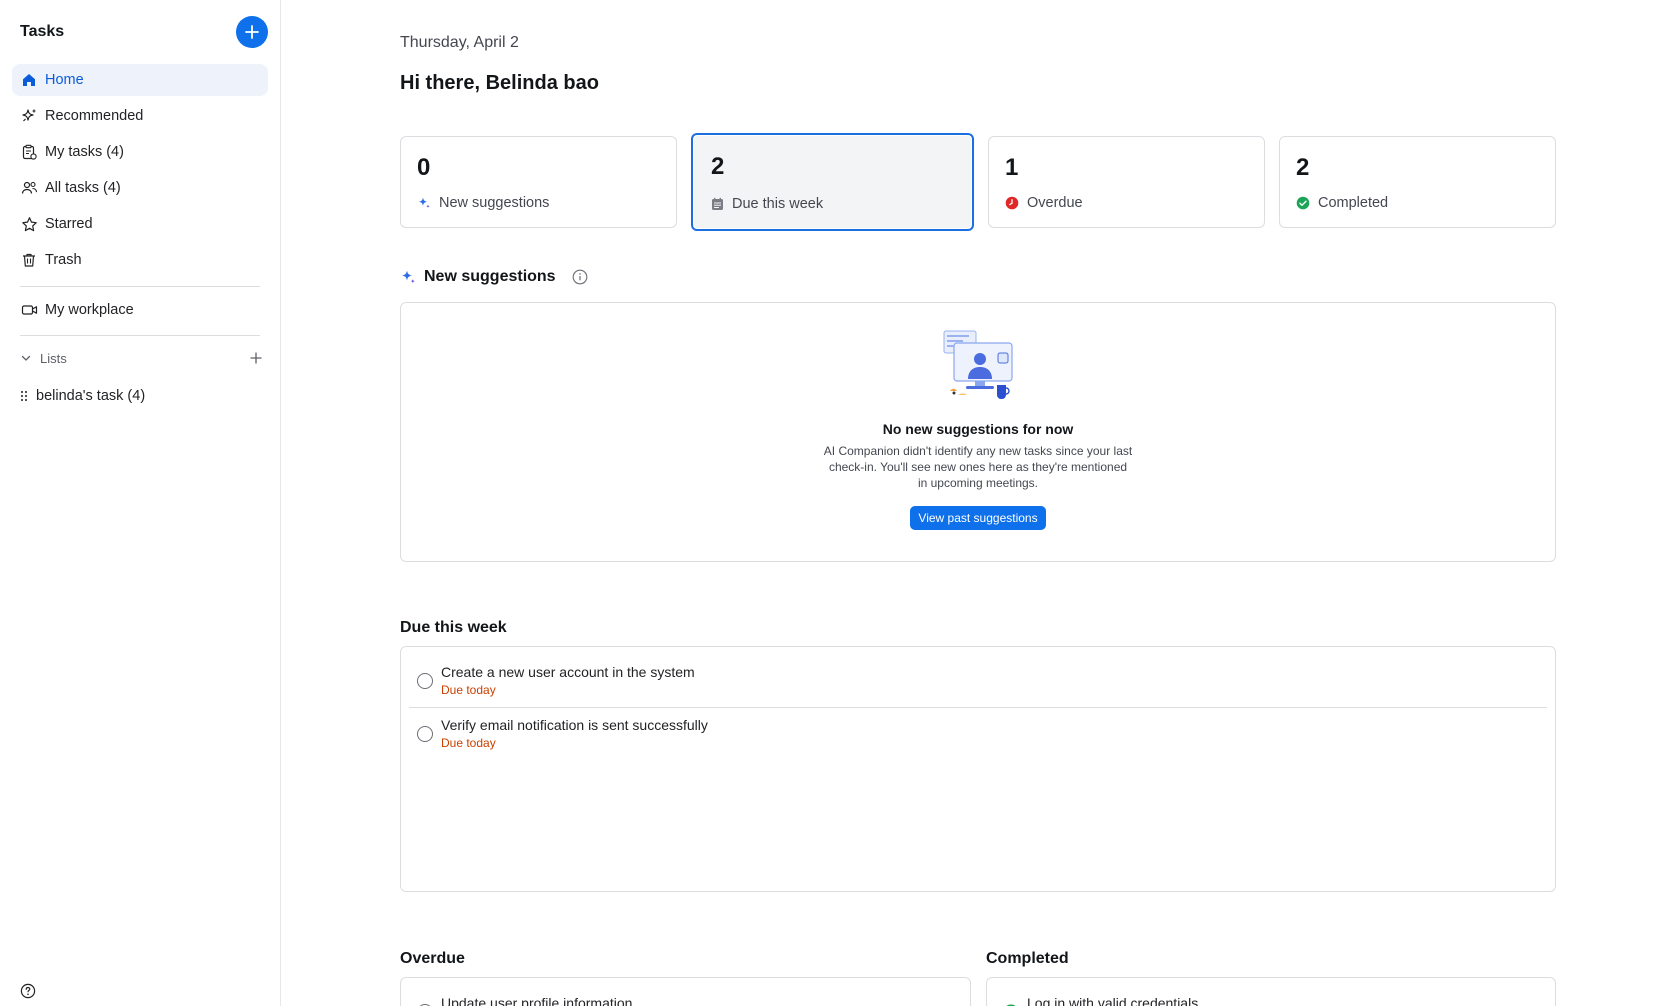  What do you see at coordinates (42, 31) in the screenshot?
I see `sidebar-title: Tasks` at bounding box center [42, 31].